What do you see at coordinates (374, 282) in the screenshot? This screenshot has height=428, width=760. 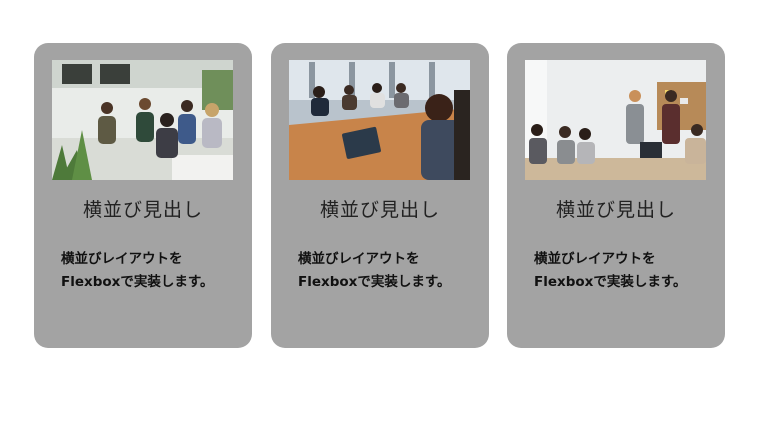 I see `card-2-text-line-2: Flexboxで実装します。` at bounding box center [374, 282].